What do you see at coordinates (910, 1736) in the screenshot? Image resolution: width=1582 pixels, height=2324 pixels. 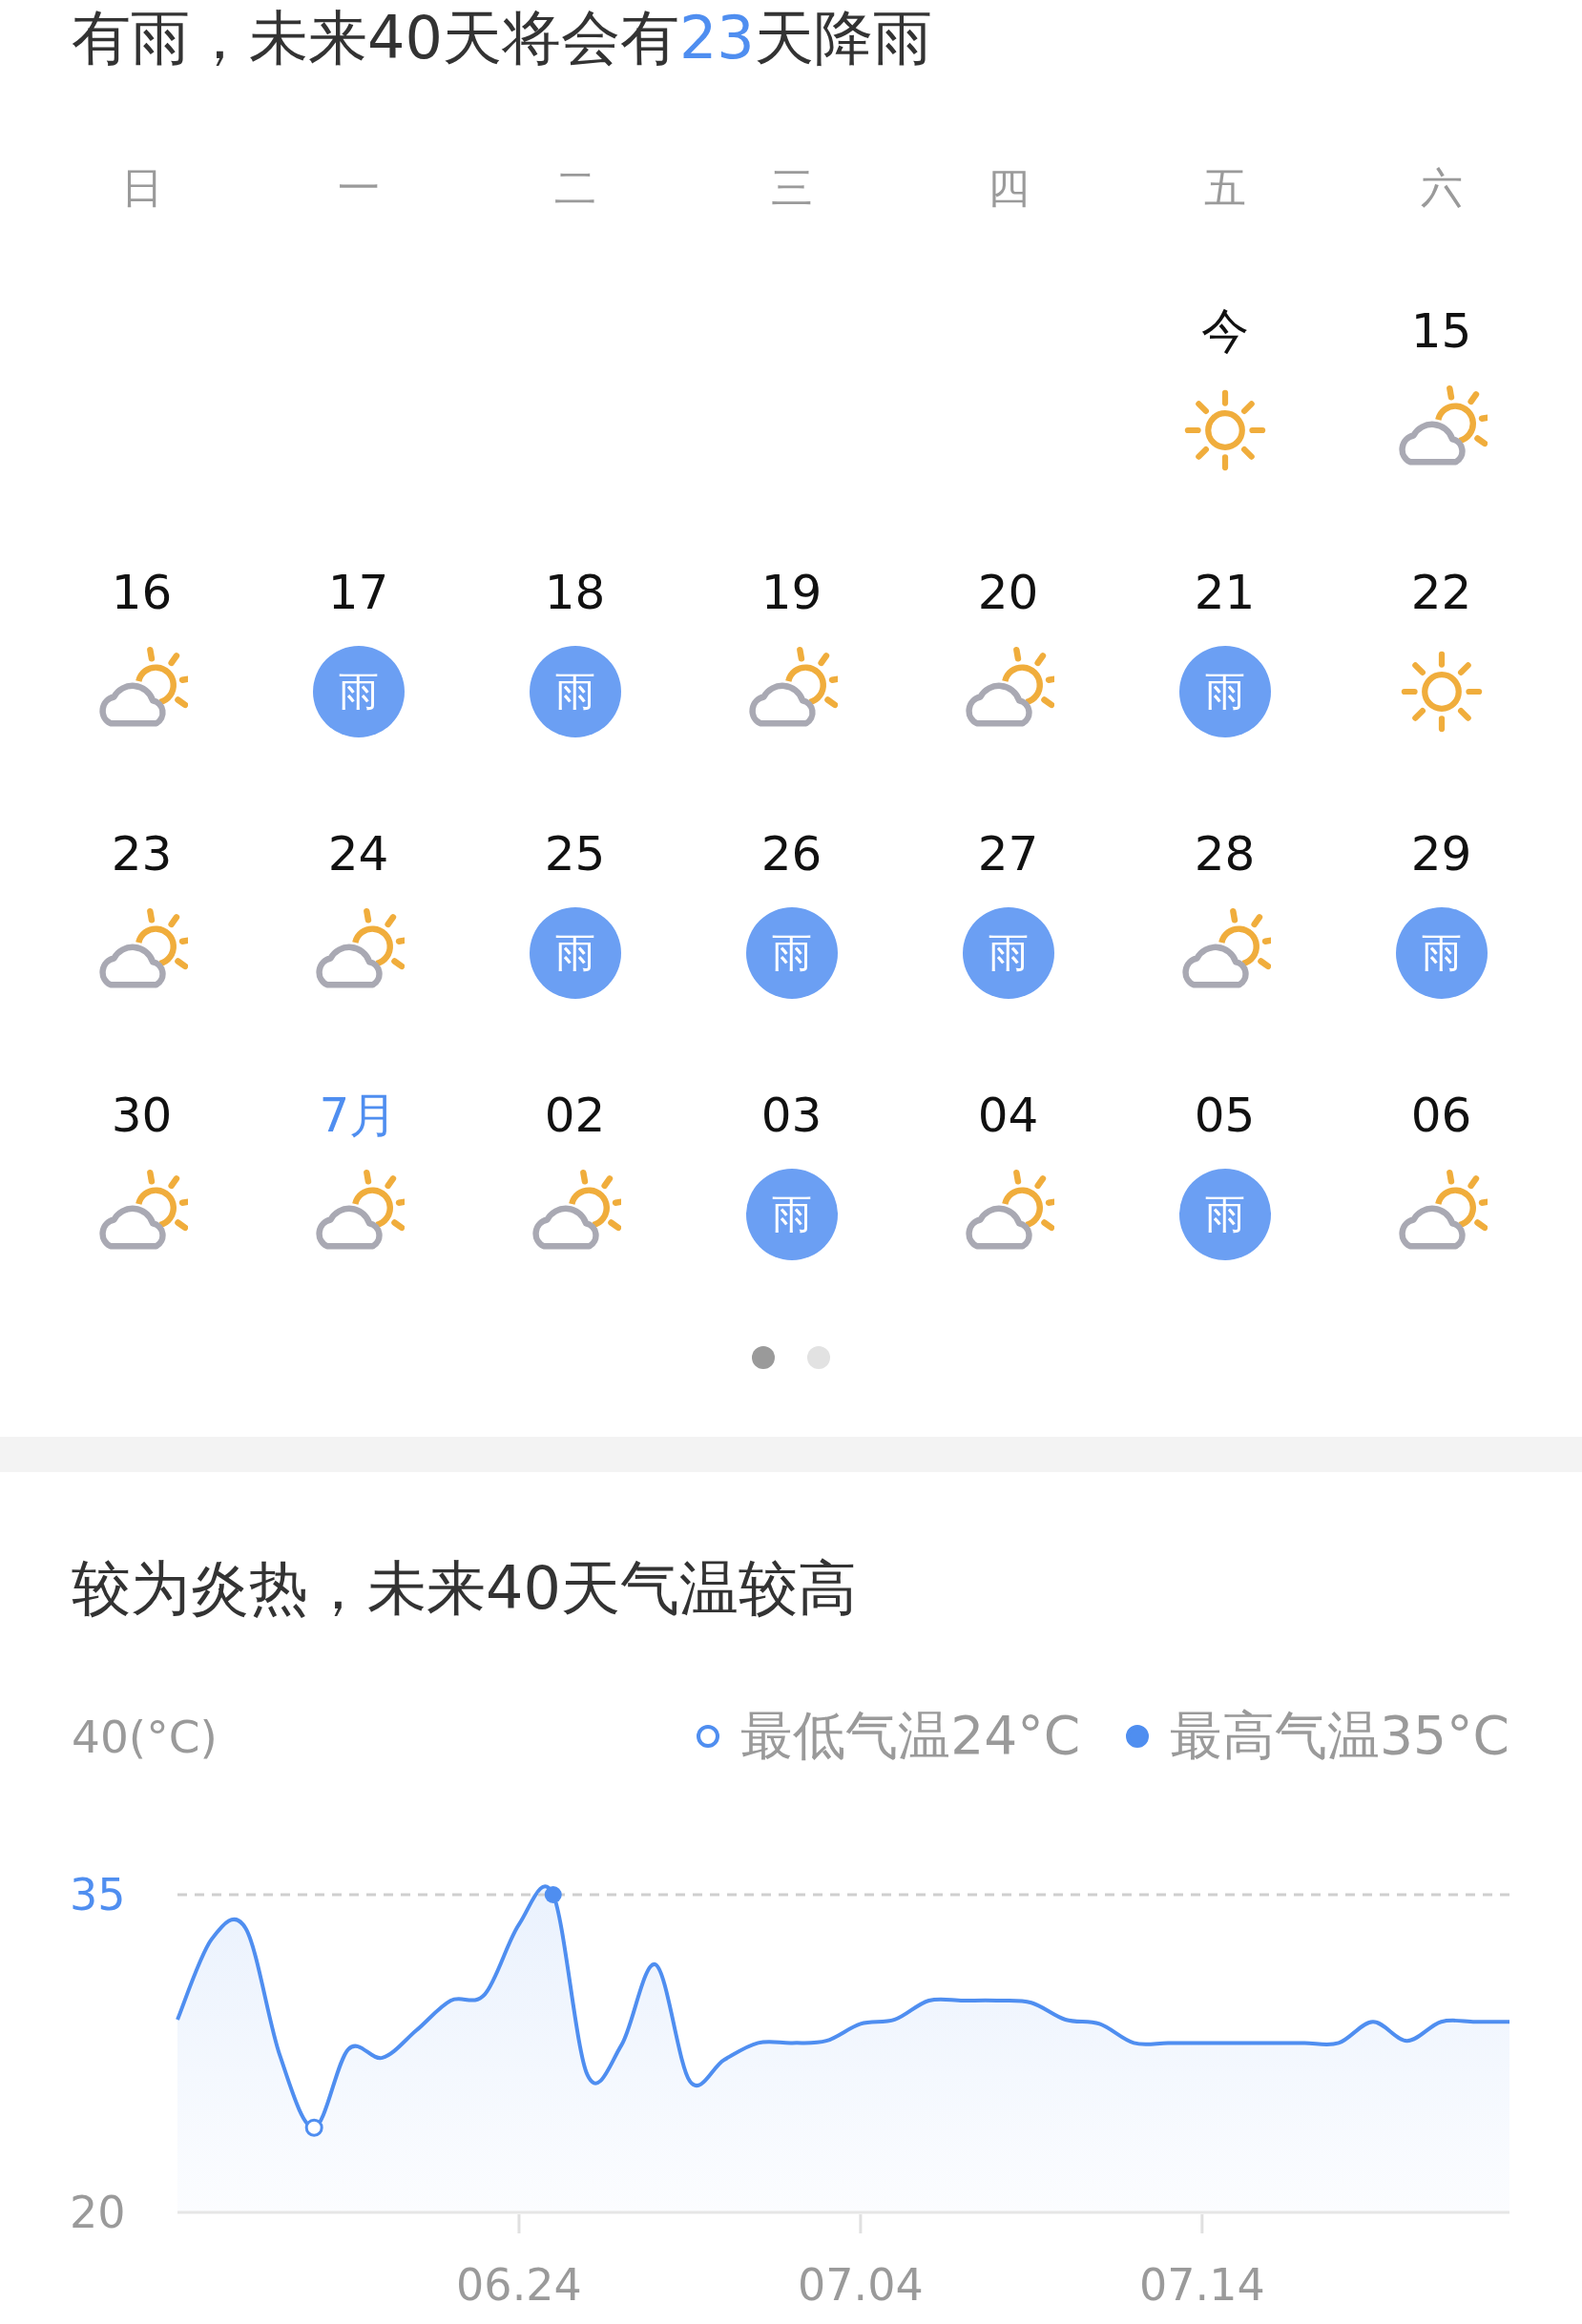 I see `legend-label: 最低气温24°C` at bounding box center [910, 1736].